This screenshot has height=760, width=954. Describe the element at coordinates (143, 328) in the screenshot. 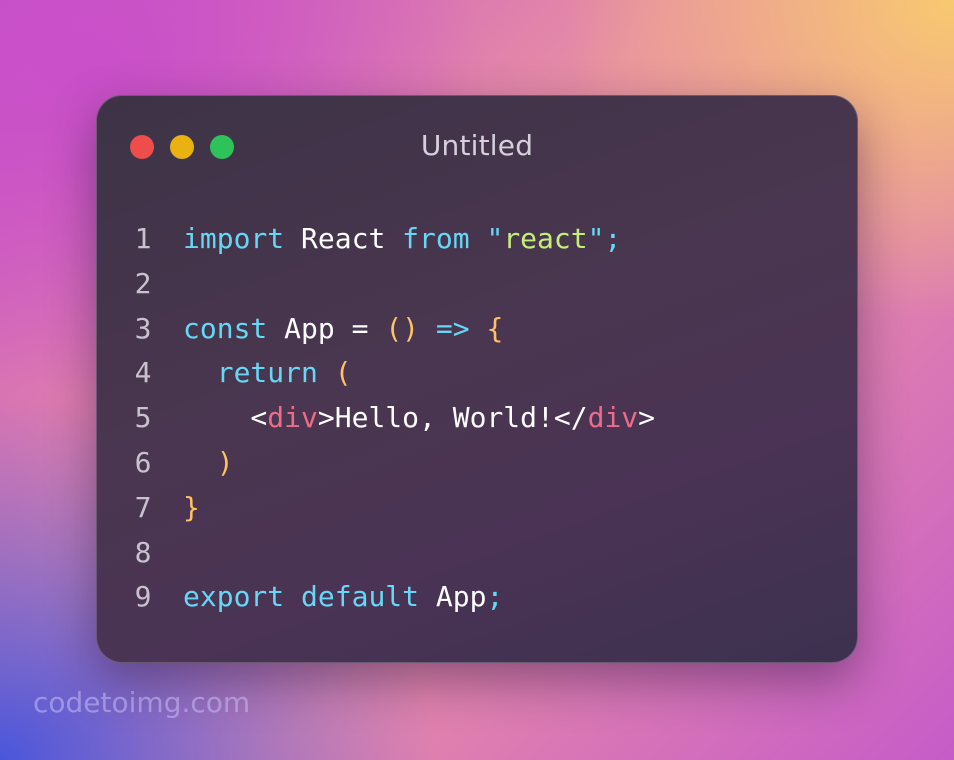

I see `line-number: 3` at that location.